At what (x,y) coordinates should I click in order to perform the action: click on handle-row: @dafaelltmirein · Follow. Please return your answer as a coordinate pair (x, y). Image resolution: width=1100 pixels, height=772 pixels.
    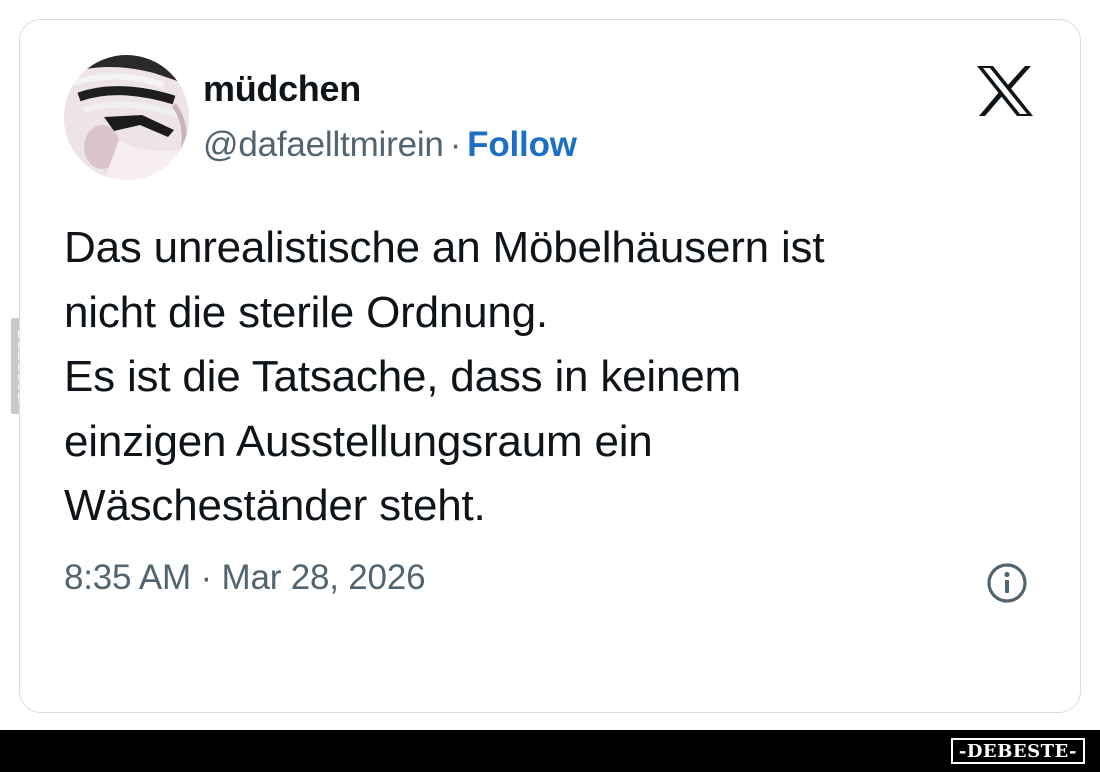
    Looking at the image, I should click on (390, 145).